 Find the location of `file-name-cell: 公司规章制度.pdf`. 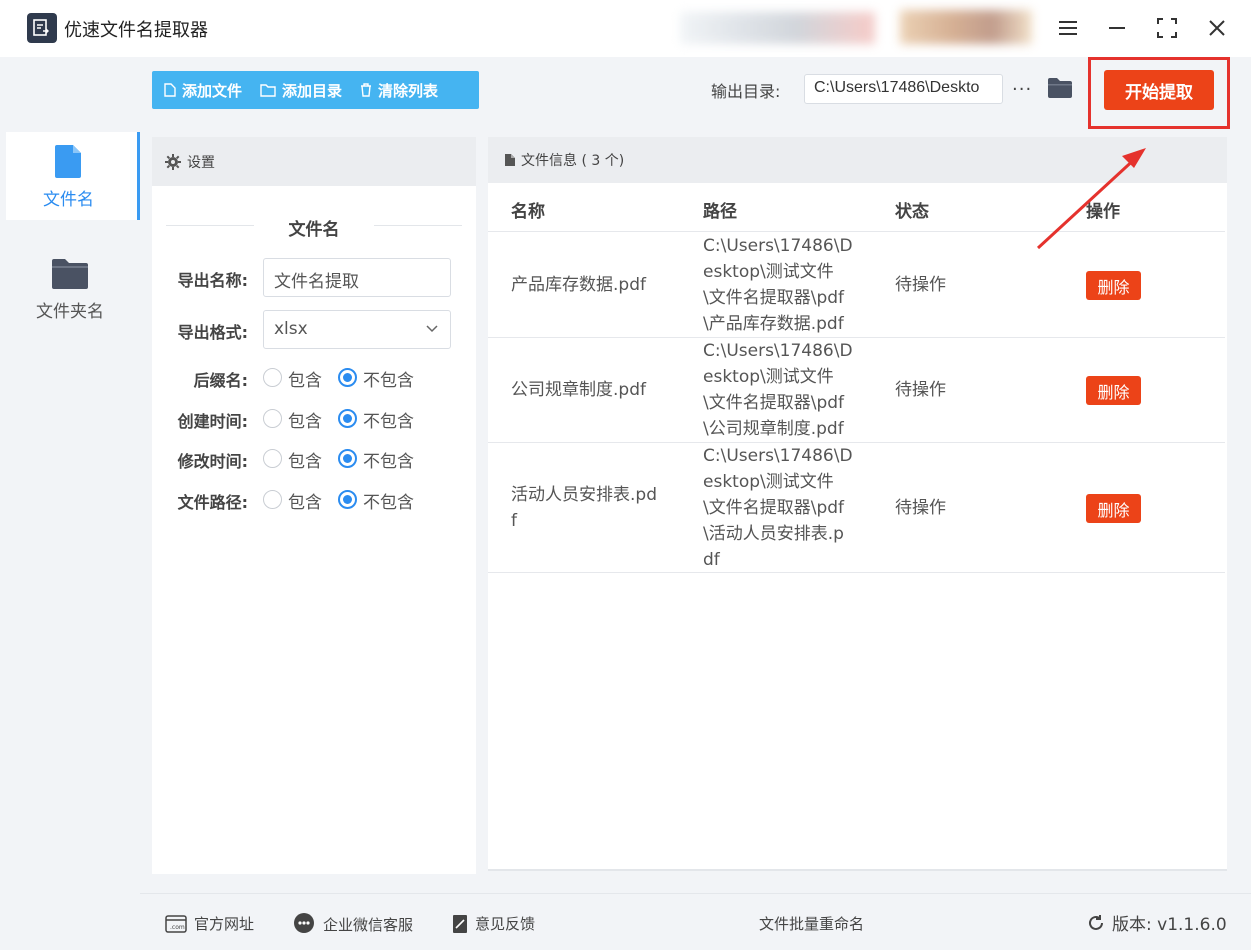

file-name-cell: 公司规章制度.pdf is located at coordinates (578, 390).